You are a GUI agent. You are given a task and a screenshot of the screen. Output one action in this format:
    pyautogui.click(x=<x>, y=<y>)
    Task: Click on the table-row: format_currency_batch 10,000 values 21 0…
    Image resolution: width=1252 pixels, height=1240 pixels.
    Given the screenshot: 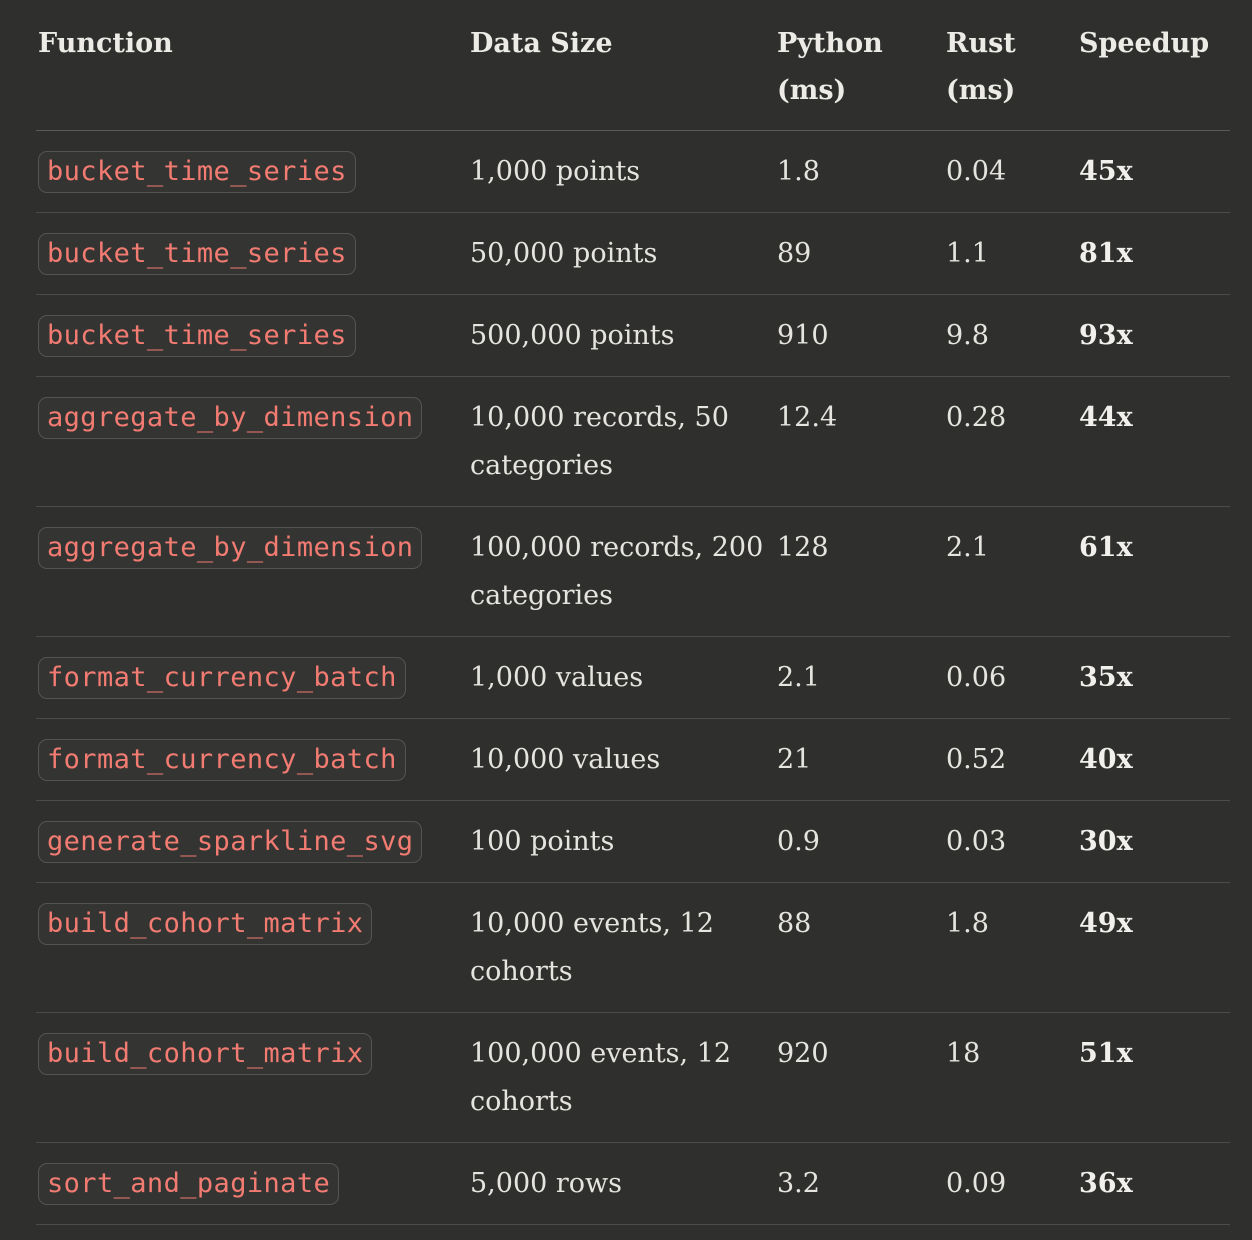 What is the action you would take?
    pyautogui.click(x=633, y=759)
    